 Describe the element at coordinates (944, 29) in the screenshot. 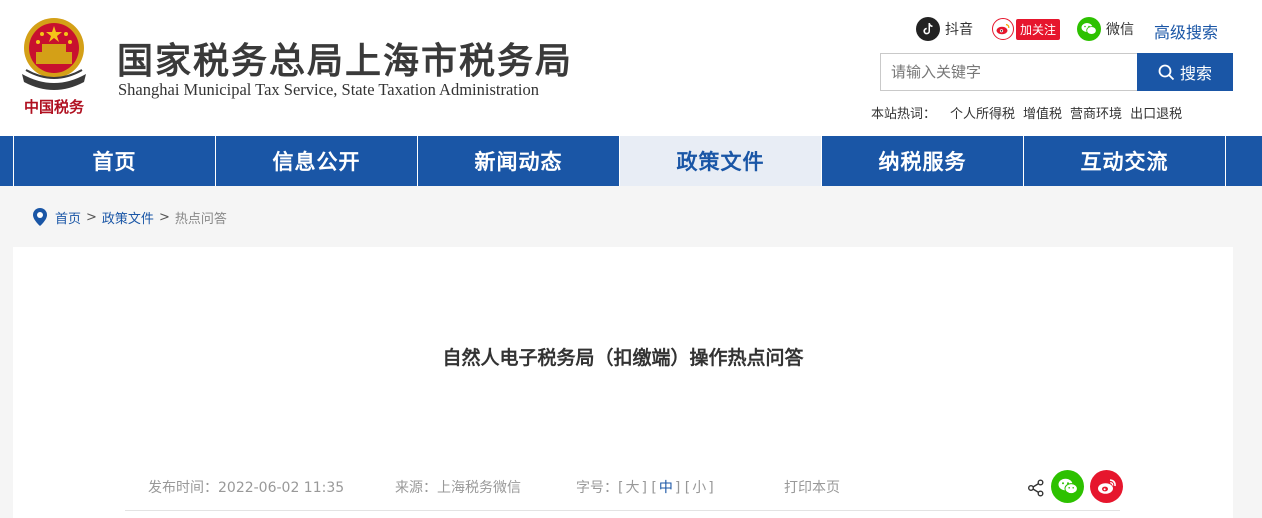

I see `douyin-link: 抖音` at that location.